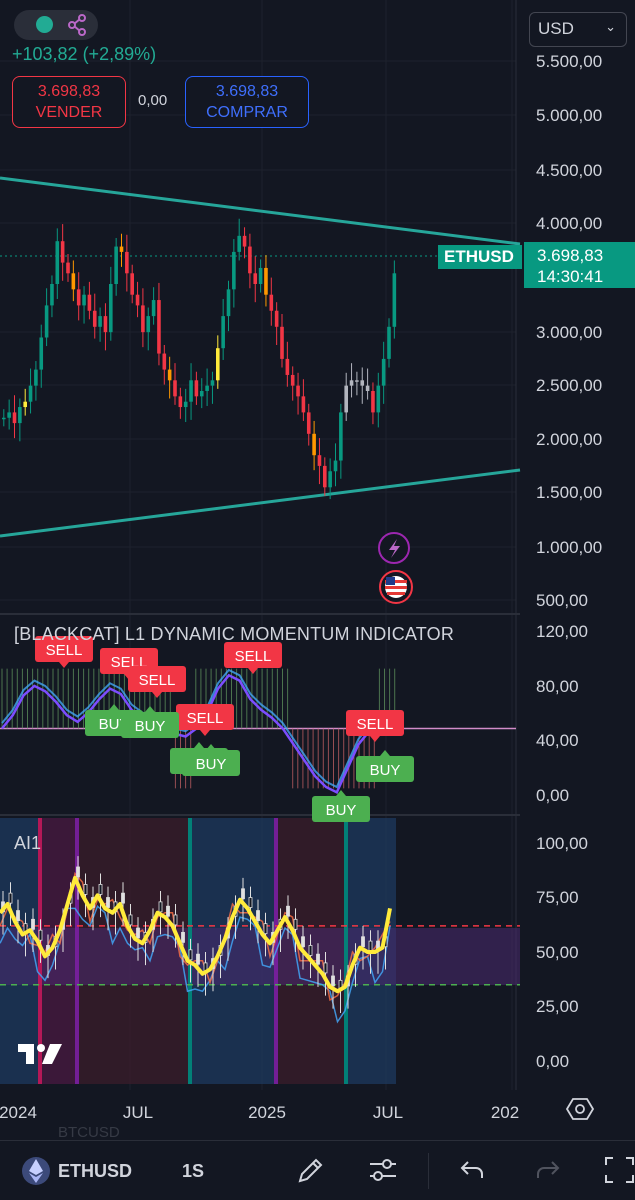  What do you see at coordinates (394, 548) in the screenshot?
I see `flash-icon` at bounding box center [394, 548].